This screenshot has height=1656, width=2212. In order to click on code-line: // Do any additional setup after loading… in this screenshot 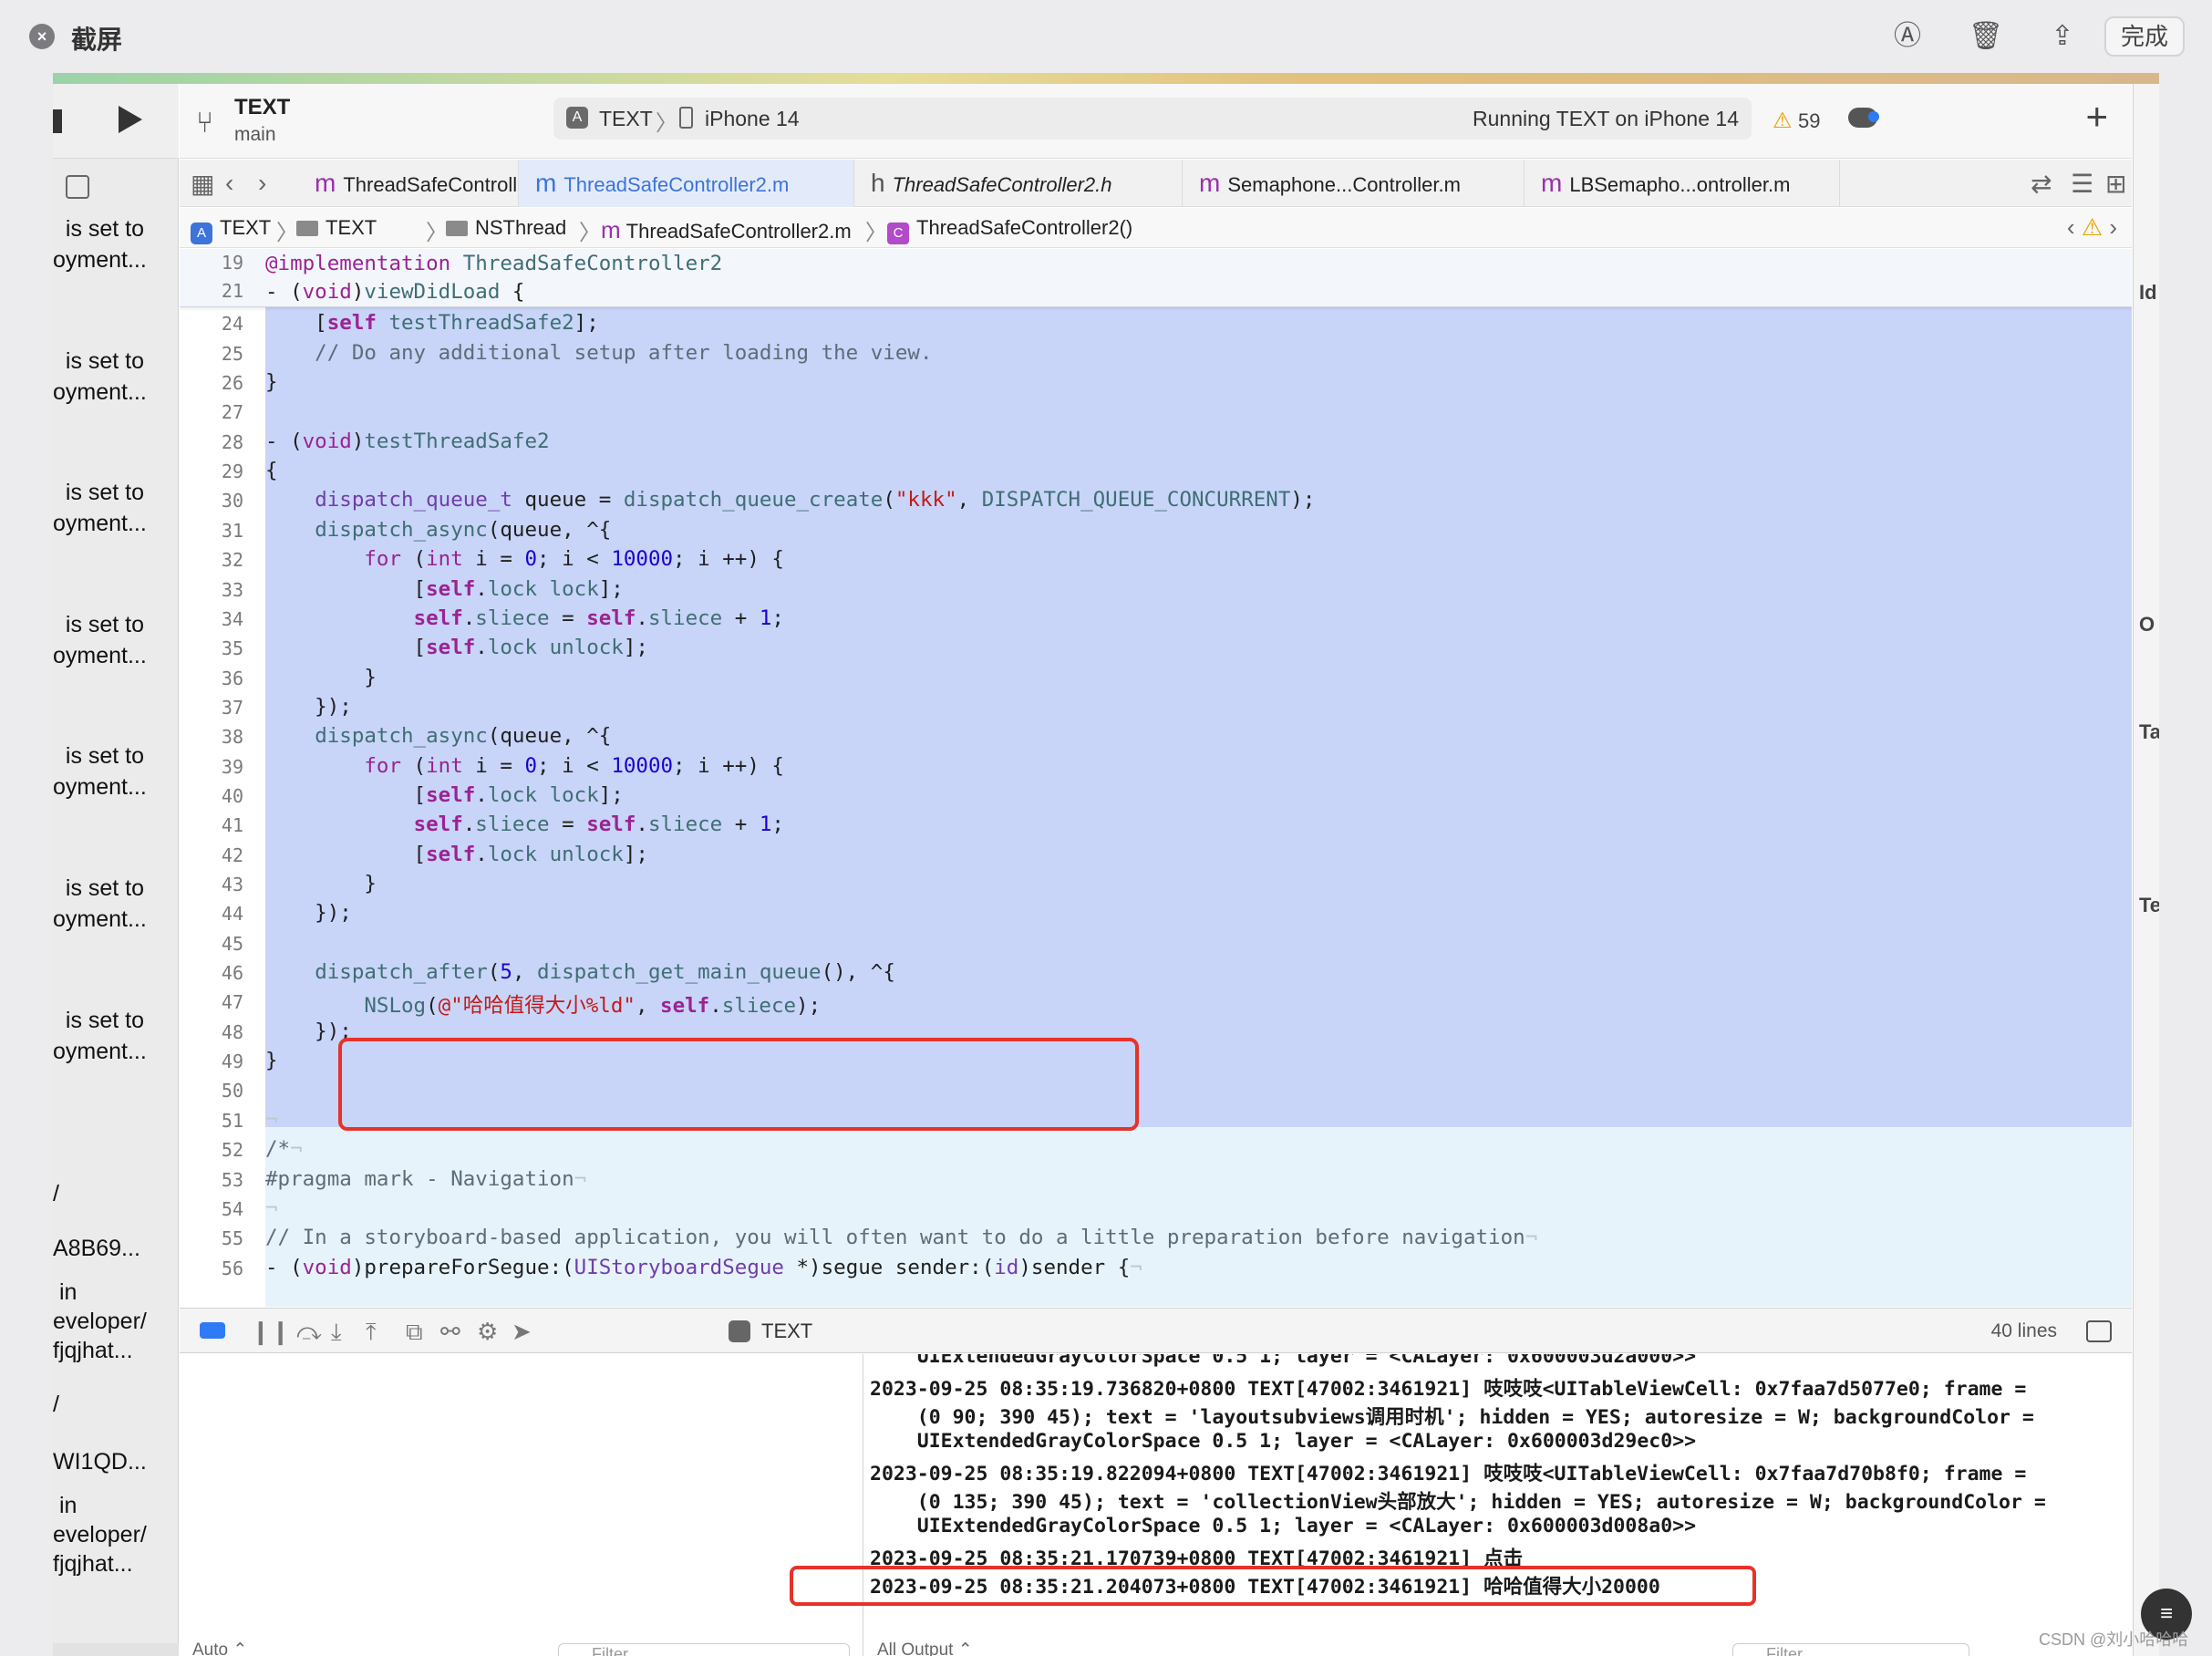, I will do `click(598, 353)`.